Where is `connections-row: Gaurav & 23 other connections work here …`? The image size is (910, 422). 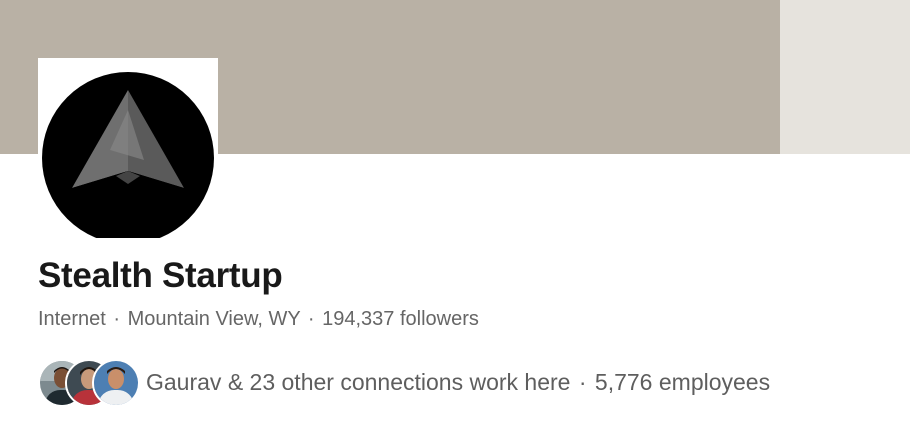
connections-row: Gaurav & 23 other connections work here … is located at coordinates (404, 382).